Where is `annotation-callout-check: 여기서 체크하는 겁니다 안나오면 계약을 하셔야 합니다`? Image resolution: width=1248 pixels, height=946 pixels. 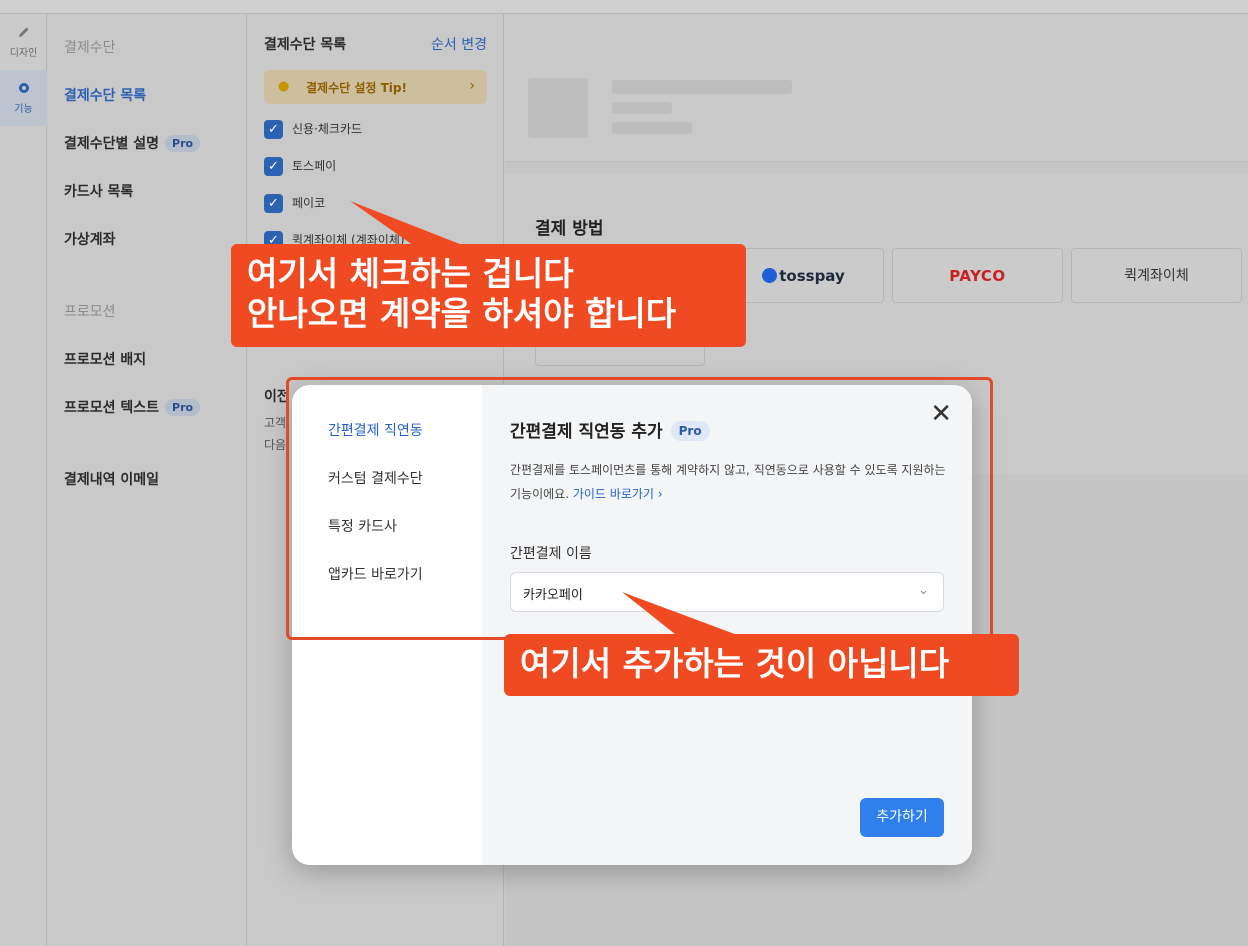
annotation-callout-check: 여기서 체크하는 겁니다 안나오면 계약을 하셔야 합니다 is located at coordinates (488, 295).